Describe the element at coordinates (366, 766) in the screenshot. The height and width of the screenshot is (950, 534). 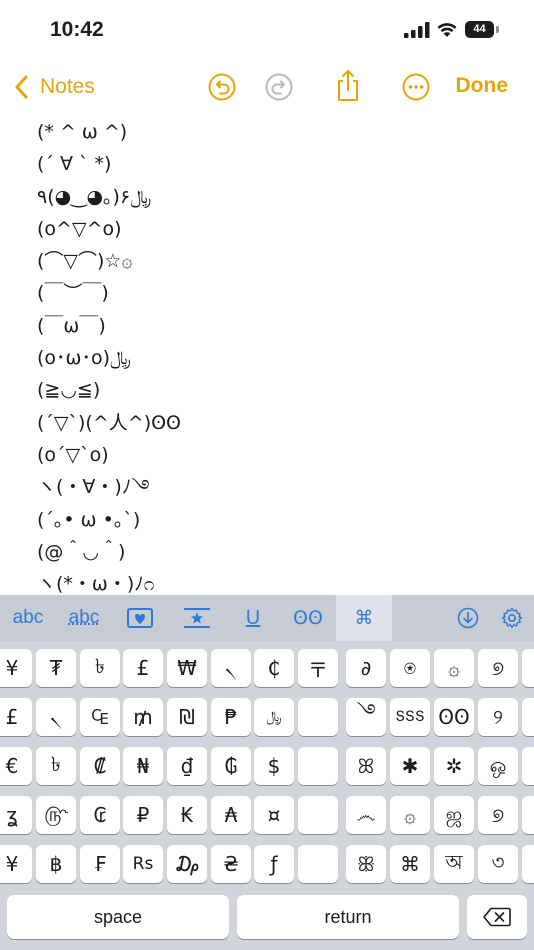
I see `symbol-key: ꕤ` at that location.